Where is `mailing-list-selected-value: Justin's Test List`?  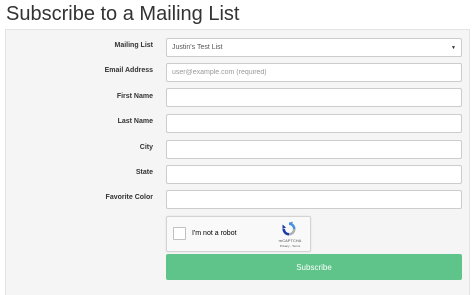
mailing-list-selected-value: Justin's Test List is located at coordinates (197, 47).